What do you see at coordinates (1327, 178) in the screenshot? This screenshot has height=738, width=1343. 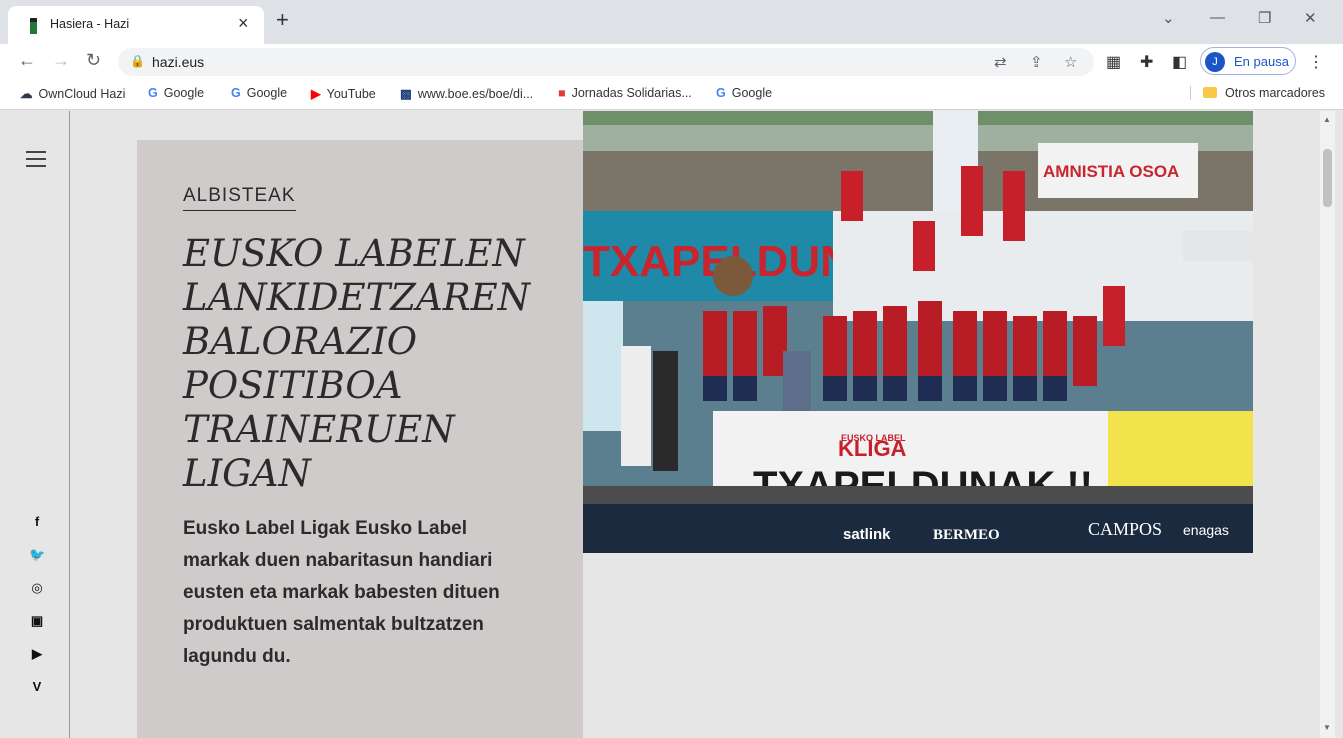 I see `scroll-thumb` at bounding box center [1327, 178].